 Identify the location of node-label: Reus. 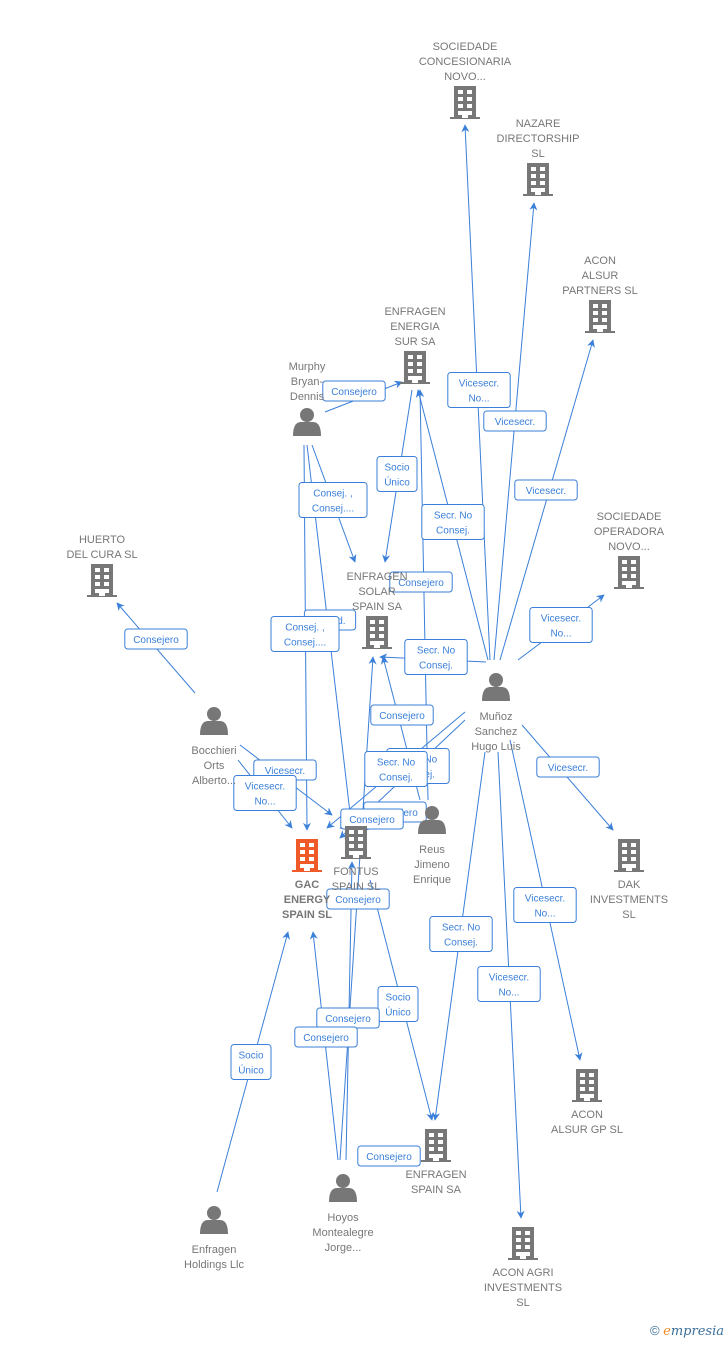
(432, 850).